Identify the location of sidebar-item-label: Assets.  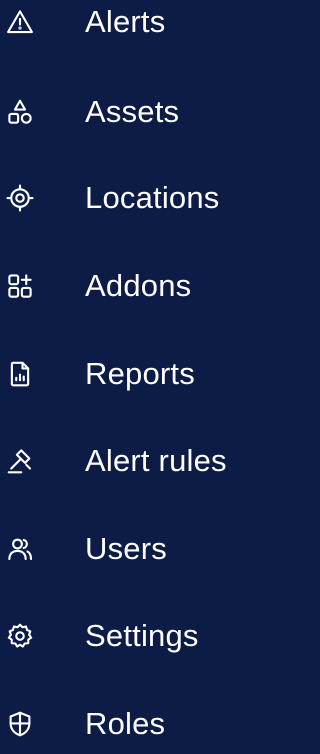
(132, 111).